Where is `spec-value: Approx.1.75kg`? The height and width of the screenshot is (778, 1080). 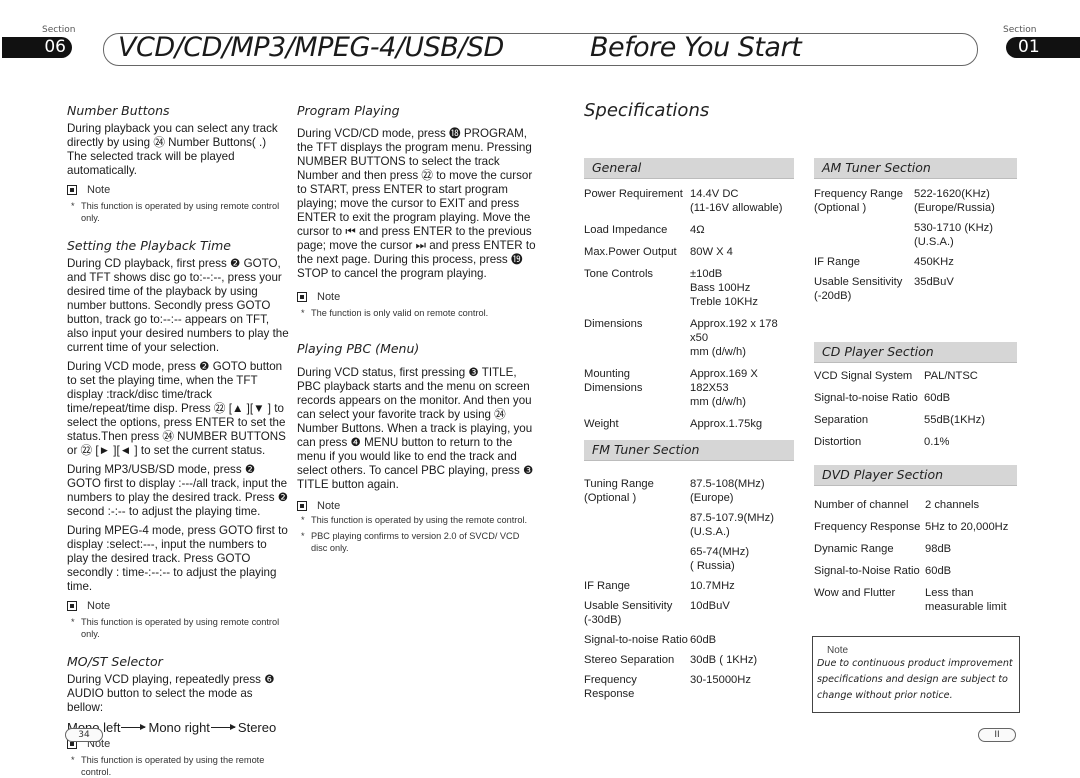
spec-value: Approx.1.75kg is located at coordinates (726, 424).